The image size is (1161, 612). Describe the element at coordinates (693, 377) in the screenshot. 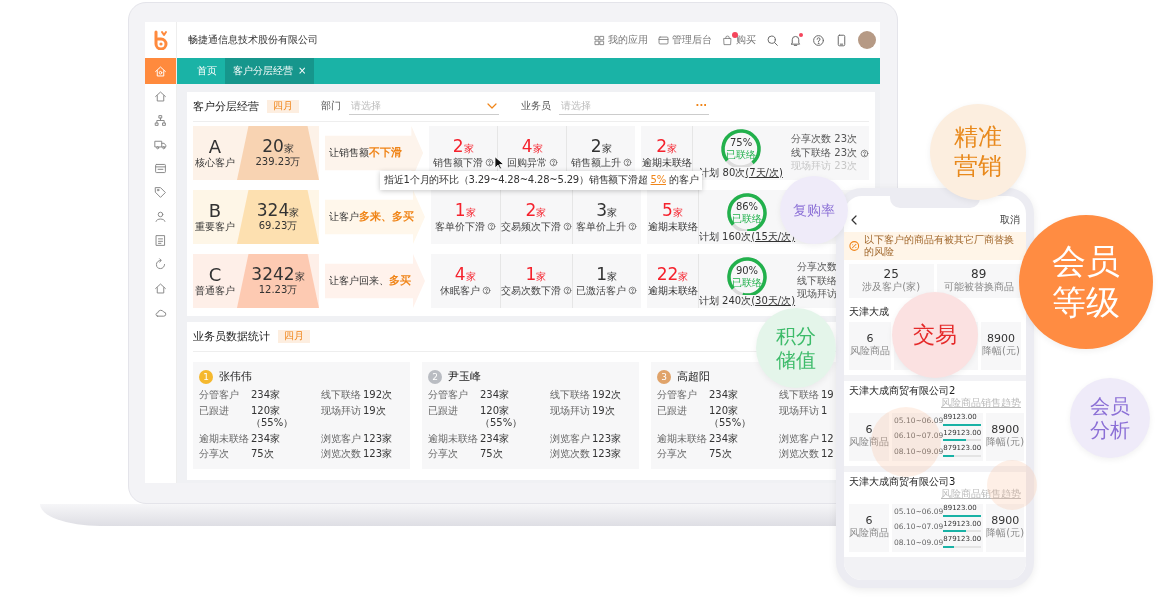

I see `person-name: 高超阳` at that location.